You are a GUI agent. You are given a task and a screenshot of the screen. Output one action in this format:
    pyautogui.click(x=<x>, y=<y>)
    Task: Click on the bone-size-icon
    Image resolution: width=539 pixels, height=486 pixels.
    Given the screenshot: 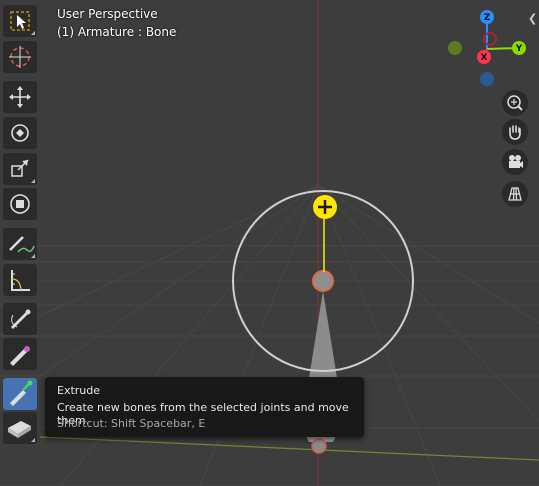 What is the action you would take?
    pyautogui.click(x=20, y=356)
    